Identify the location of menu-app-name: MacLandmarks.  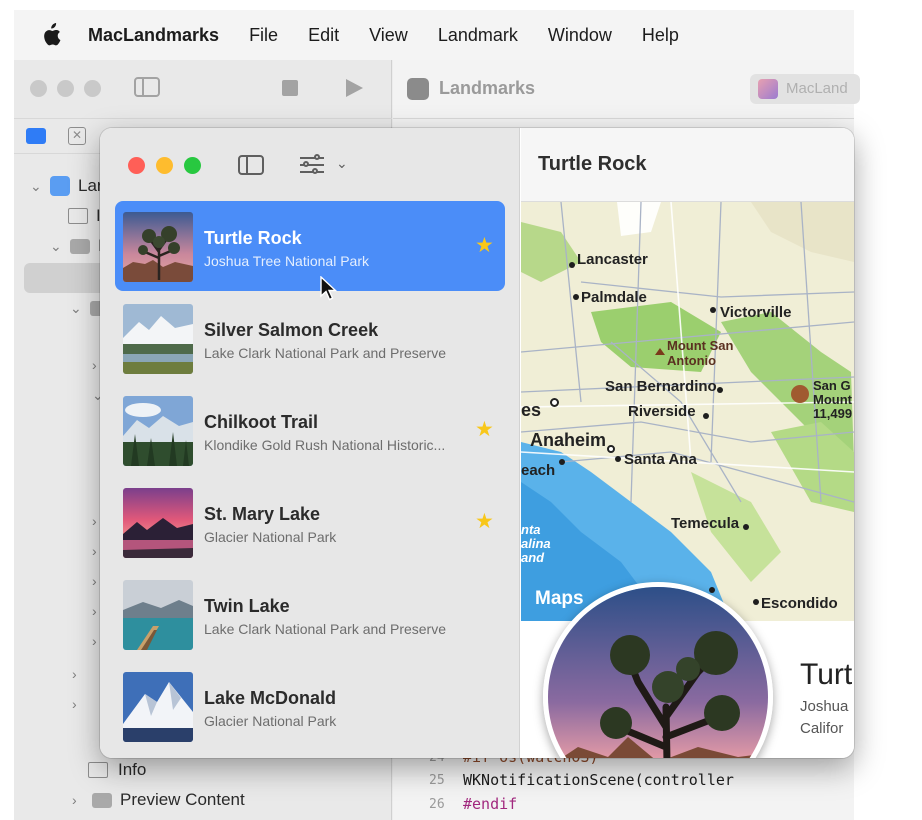
(153, 35).